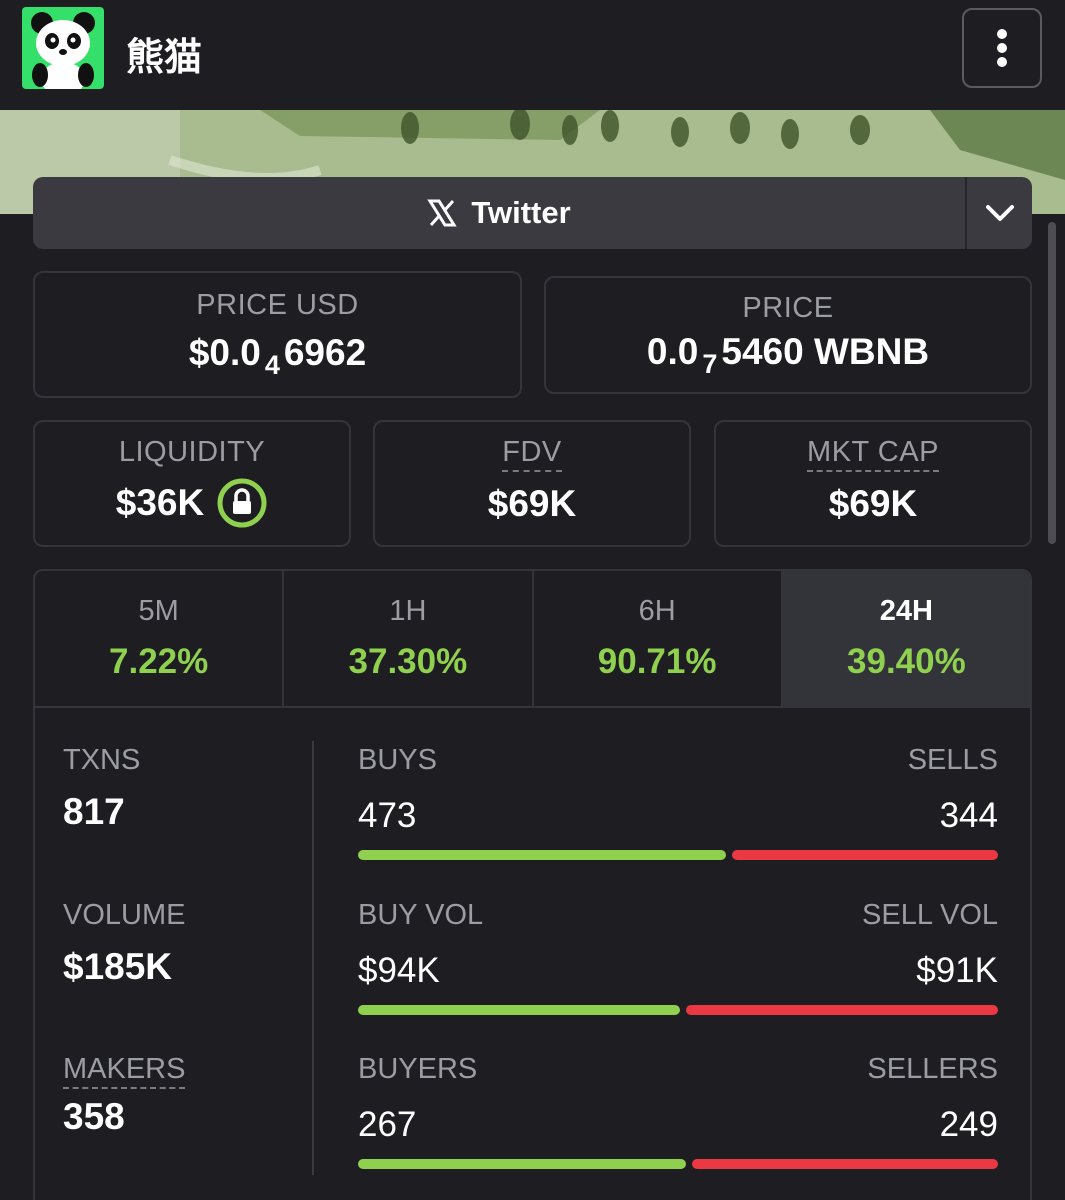 The height and width of the screenshot is (1200, 1065). I want to click on volume-label: VOLUME, so click(124, 915).